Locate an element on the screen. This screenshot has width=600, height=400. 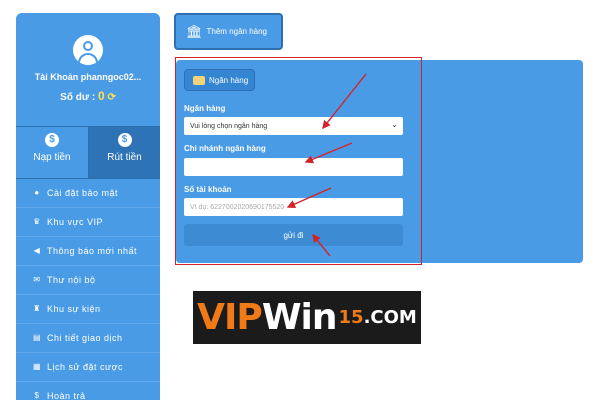
sidebar-item-label: Khu sự kiện is located at coordinates (74, 309).